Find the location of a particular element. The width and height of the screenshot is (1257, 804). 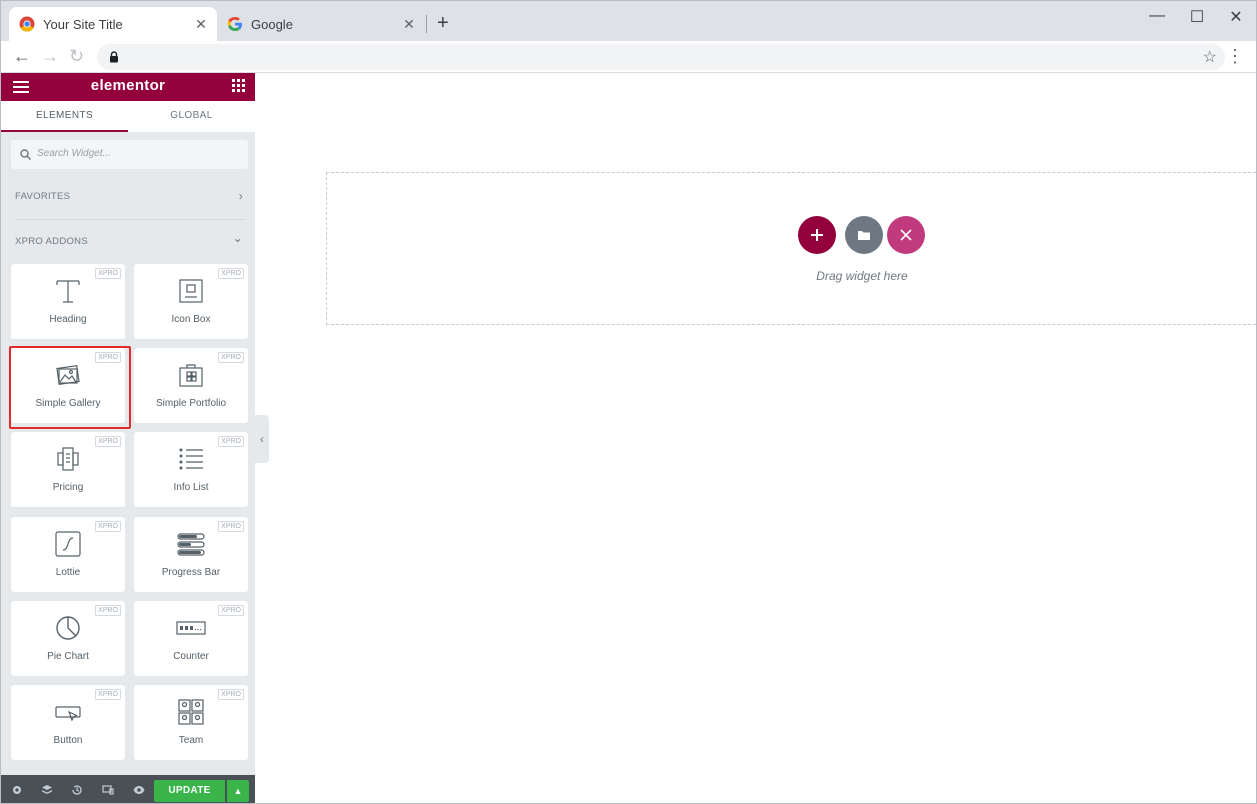

xpro-logo-icon is located at coordinates (906, 235).